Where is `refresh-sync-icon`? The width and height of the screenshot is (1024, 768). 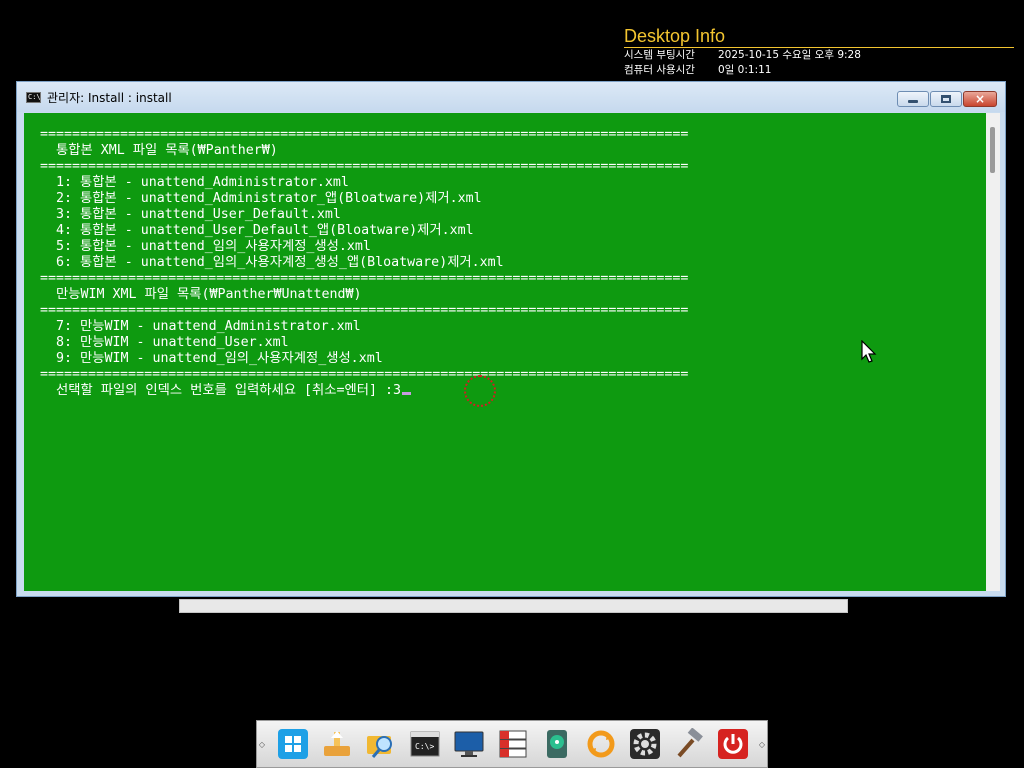
refresh-sync-icon is located at coordinates (601, 744).